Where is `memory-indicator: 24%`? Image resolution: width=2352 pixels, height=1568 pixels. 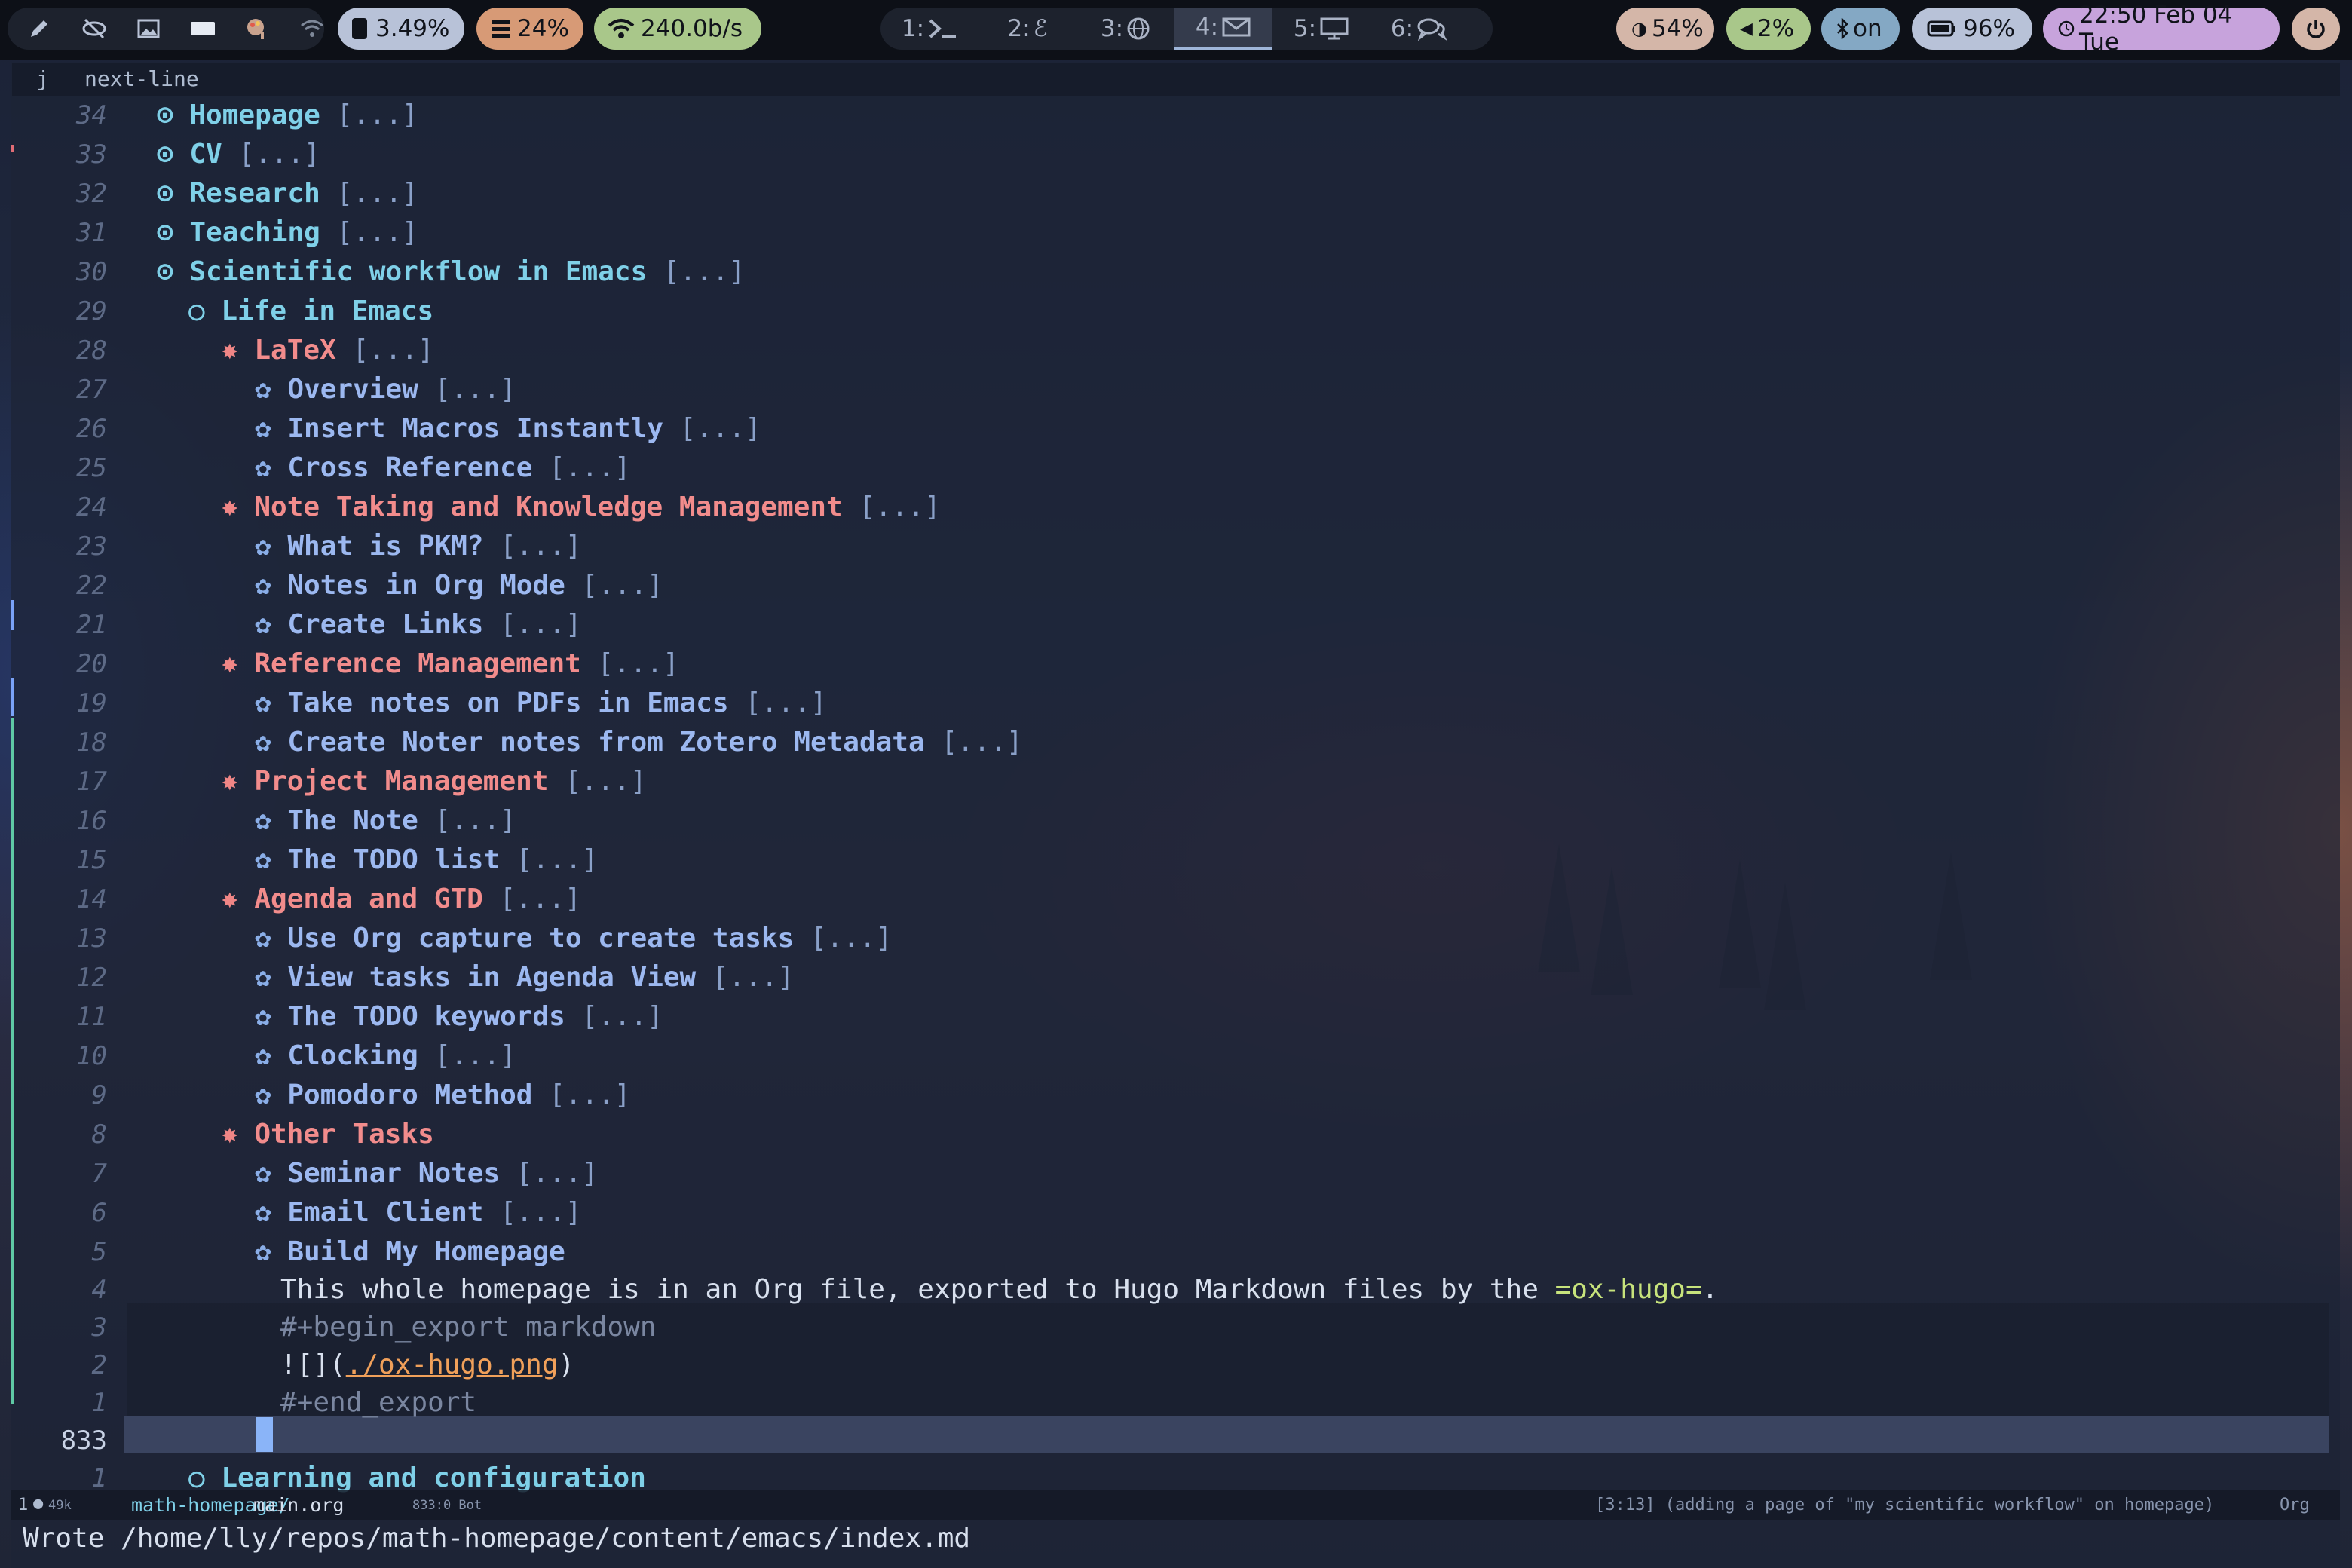 memory-indicator: 24% is located at coordinates (529, 29).